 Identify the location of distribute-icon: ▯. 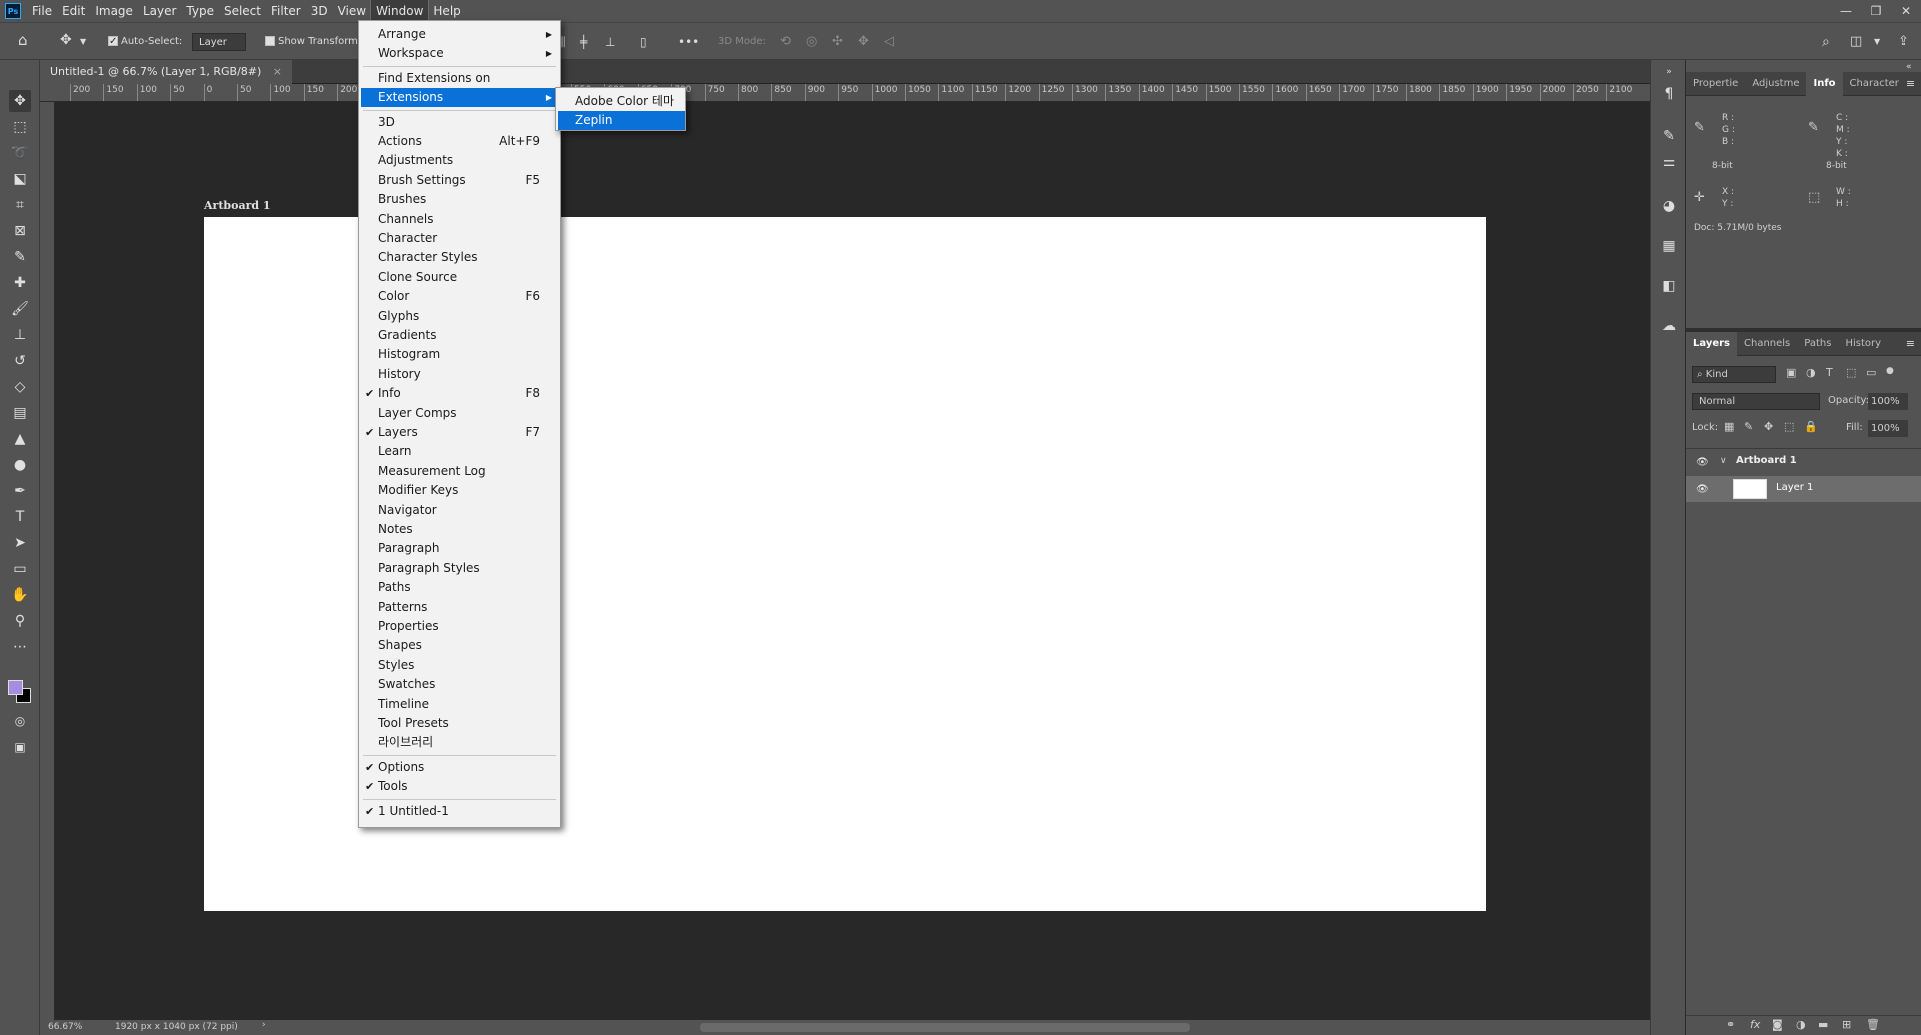
(643, 42).